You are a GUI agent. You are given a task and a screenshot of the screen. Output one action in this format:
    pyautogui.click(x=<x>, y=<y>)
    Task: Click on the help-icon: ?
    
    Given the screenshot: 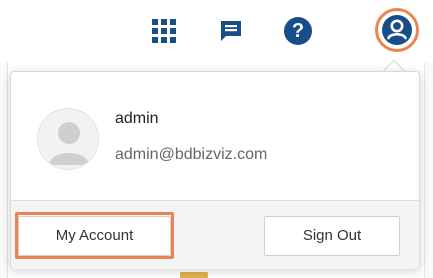 What is the action you would take?
    pyautogui.click(x=298, y=31)
    